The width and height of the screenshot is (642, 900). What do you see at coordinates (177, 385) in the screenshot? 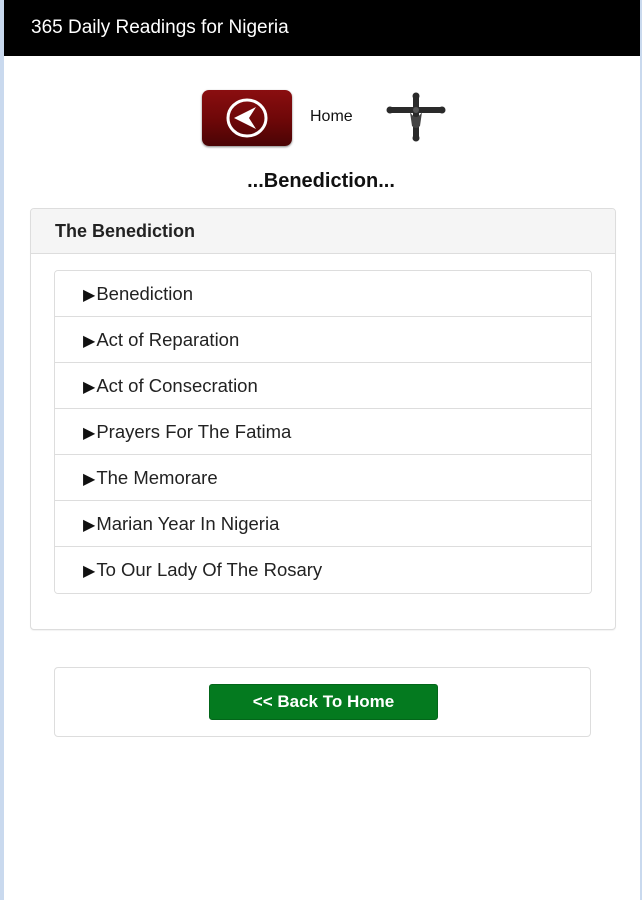
I see `list-item-label: Act of Consecration` at bounding box center [177, 385].